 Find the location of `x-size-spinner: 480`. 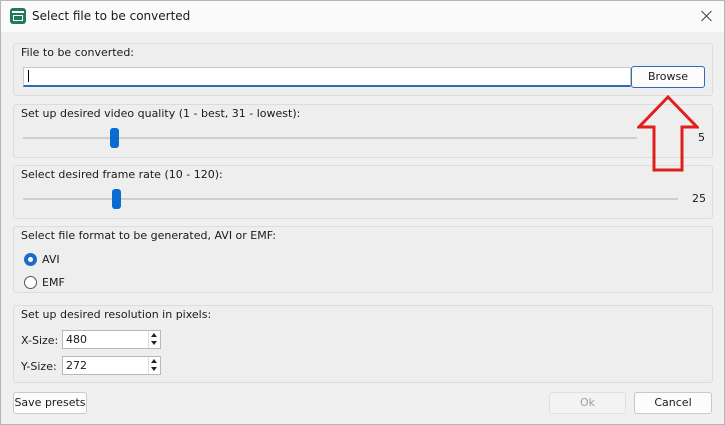

x-size-spinner: 480 is located at coordinates (111, 339).